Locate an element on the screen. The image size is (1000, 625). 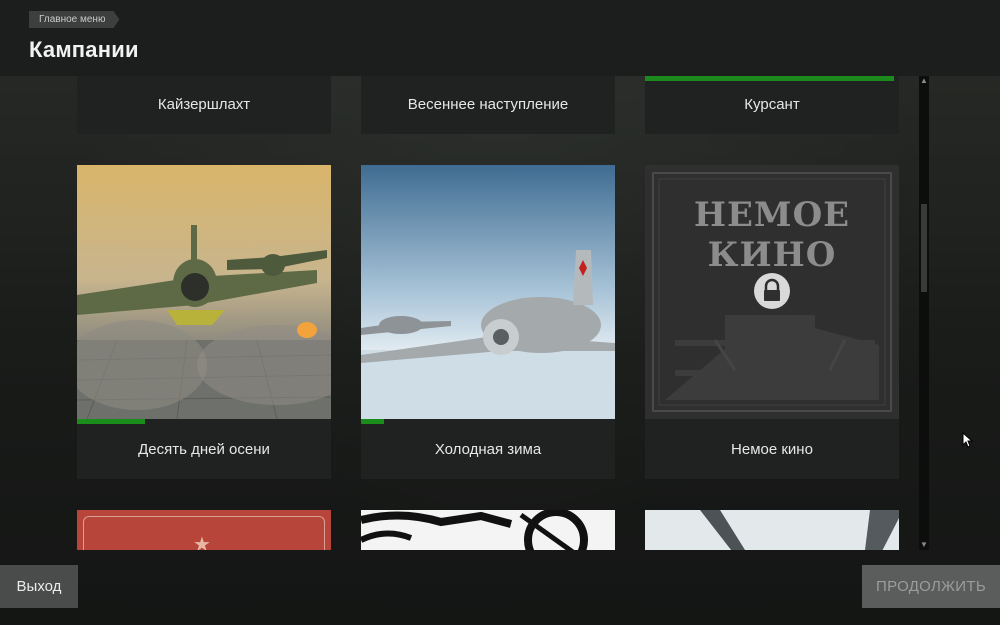
campaign-label: Холодная зима is located at coordinates (488, 449).